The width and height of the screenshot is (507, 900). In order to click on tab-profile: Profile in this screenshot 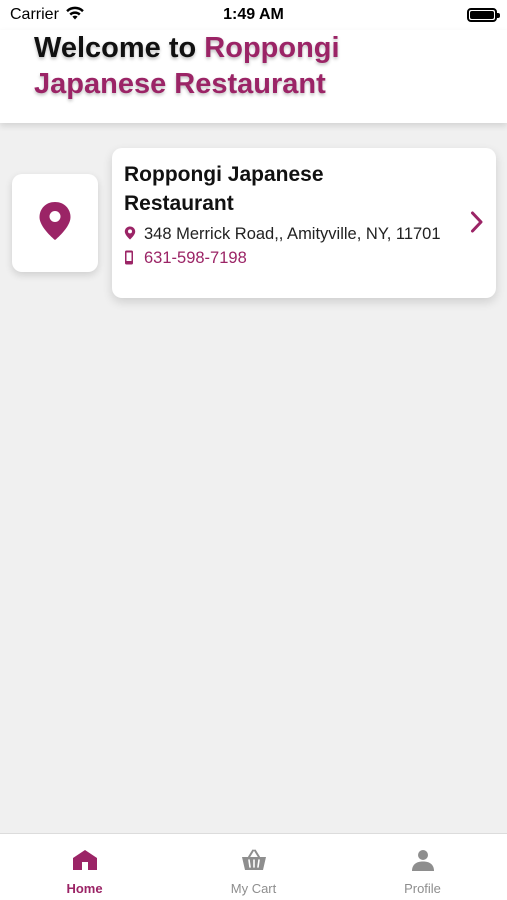, I will do `click(422, 867)`.